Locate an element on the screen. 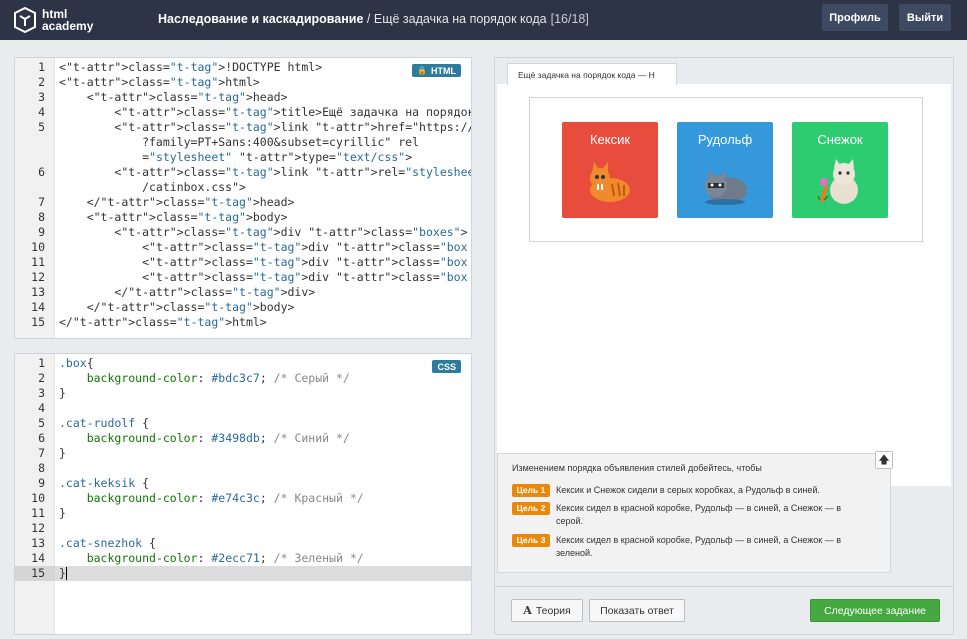  html-code-line: 7 </"t-attr">class="t-tag">head> is located at coordinates (243, 202).